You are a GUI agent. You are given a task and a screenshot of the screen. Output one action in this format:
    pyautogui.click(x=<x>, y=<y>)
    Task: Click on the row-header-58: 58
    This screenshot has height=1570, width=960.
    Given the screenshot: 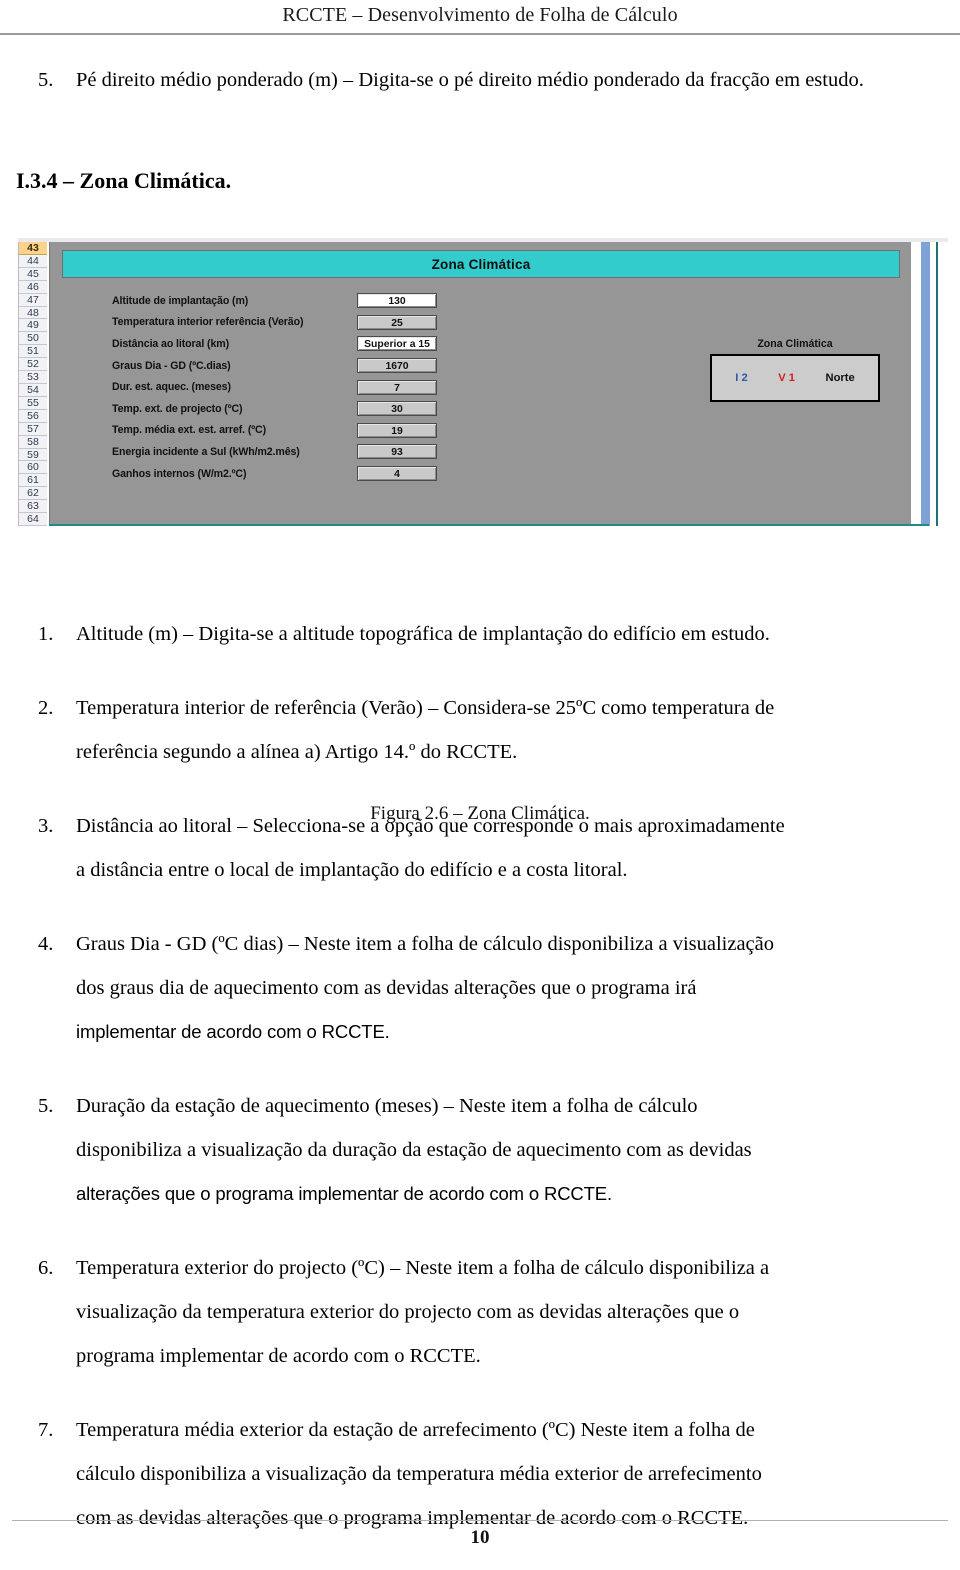 What is the action you would take?
    pyautogui.click(x=33, y=442)
    